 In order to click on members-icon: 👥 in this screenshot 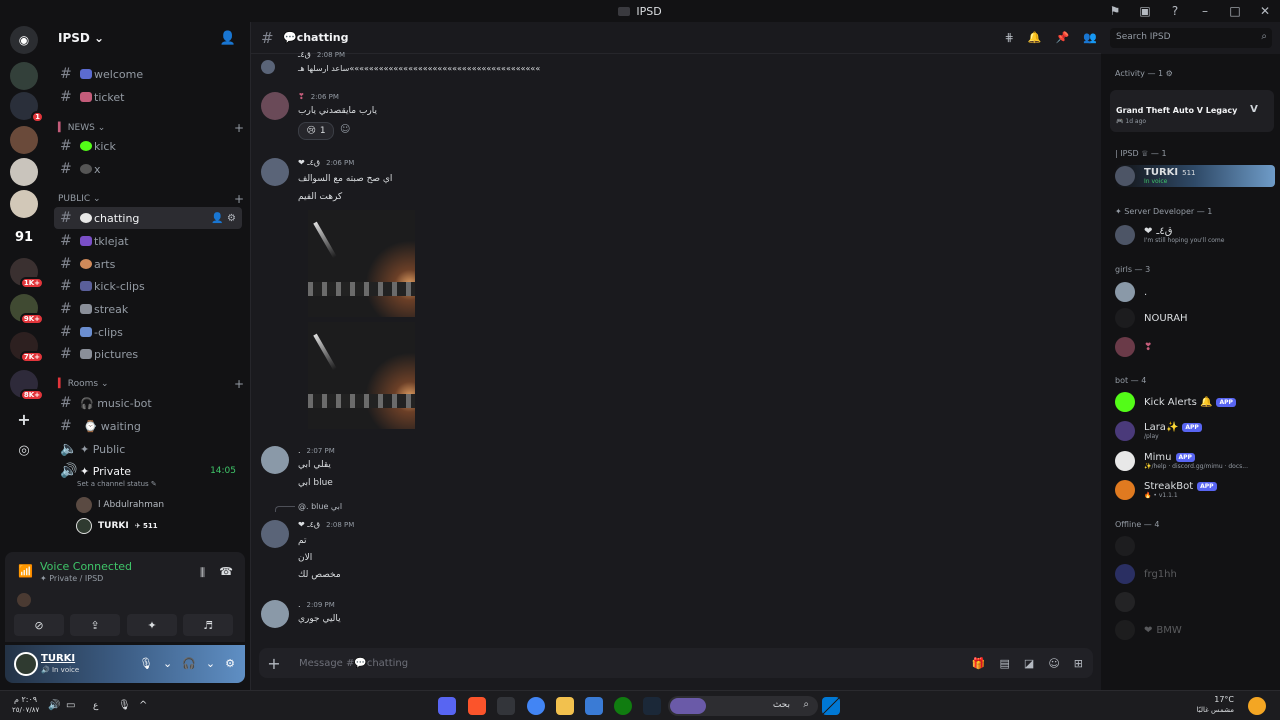, I will do `click(1090, 37)`.